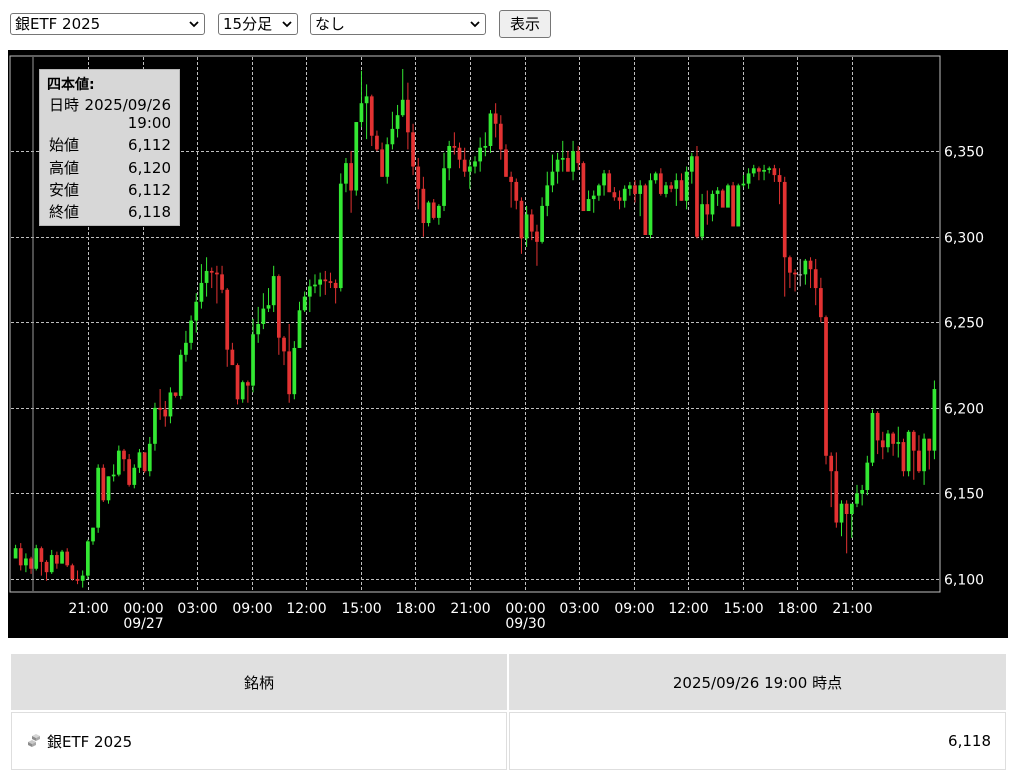 The width and height of the screenshot is (1020, 782). Describe the element at coordinates (757, 682) in the screenshot. I see `header-timestamp: 2025/09/26 19:00 時点` at that location.